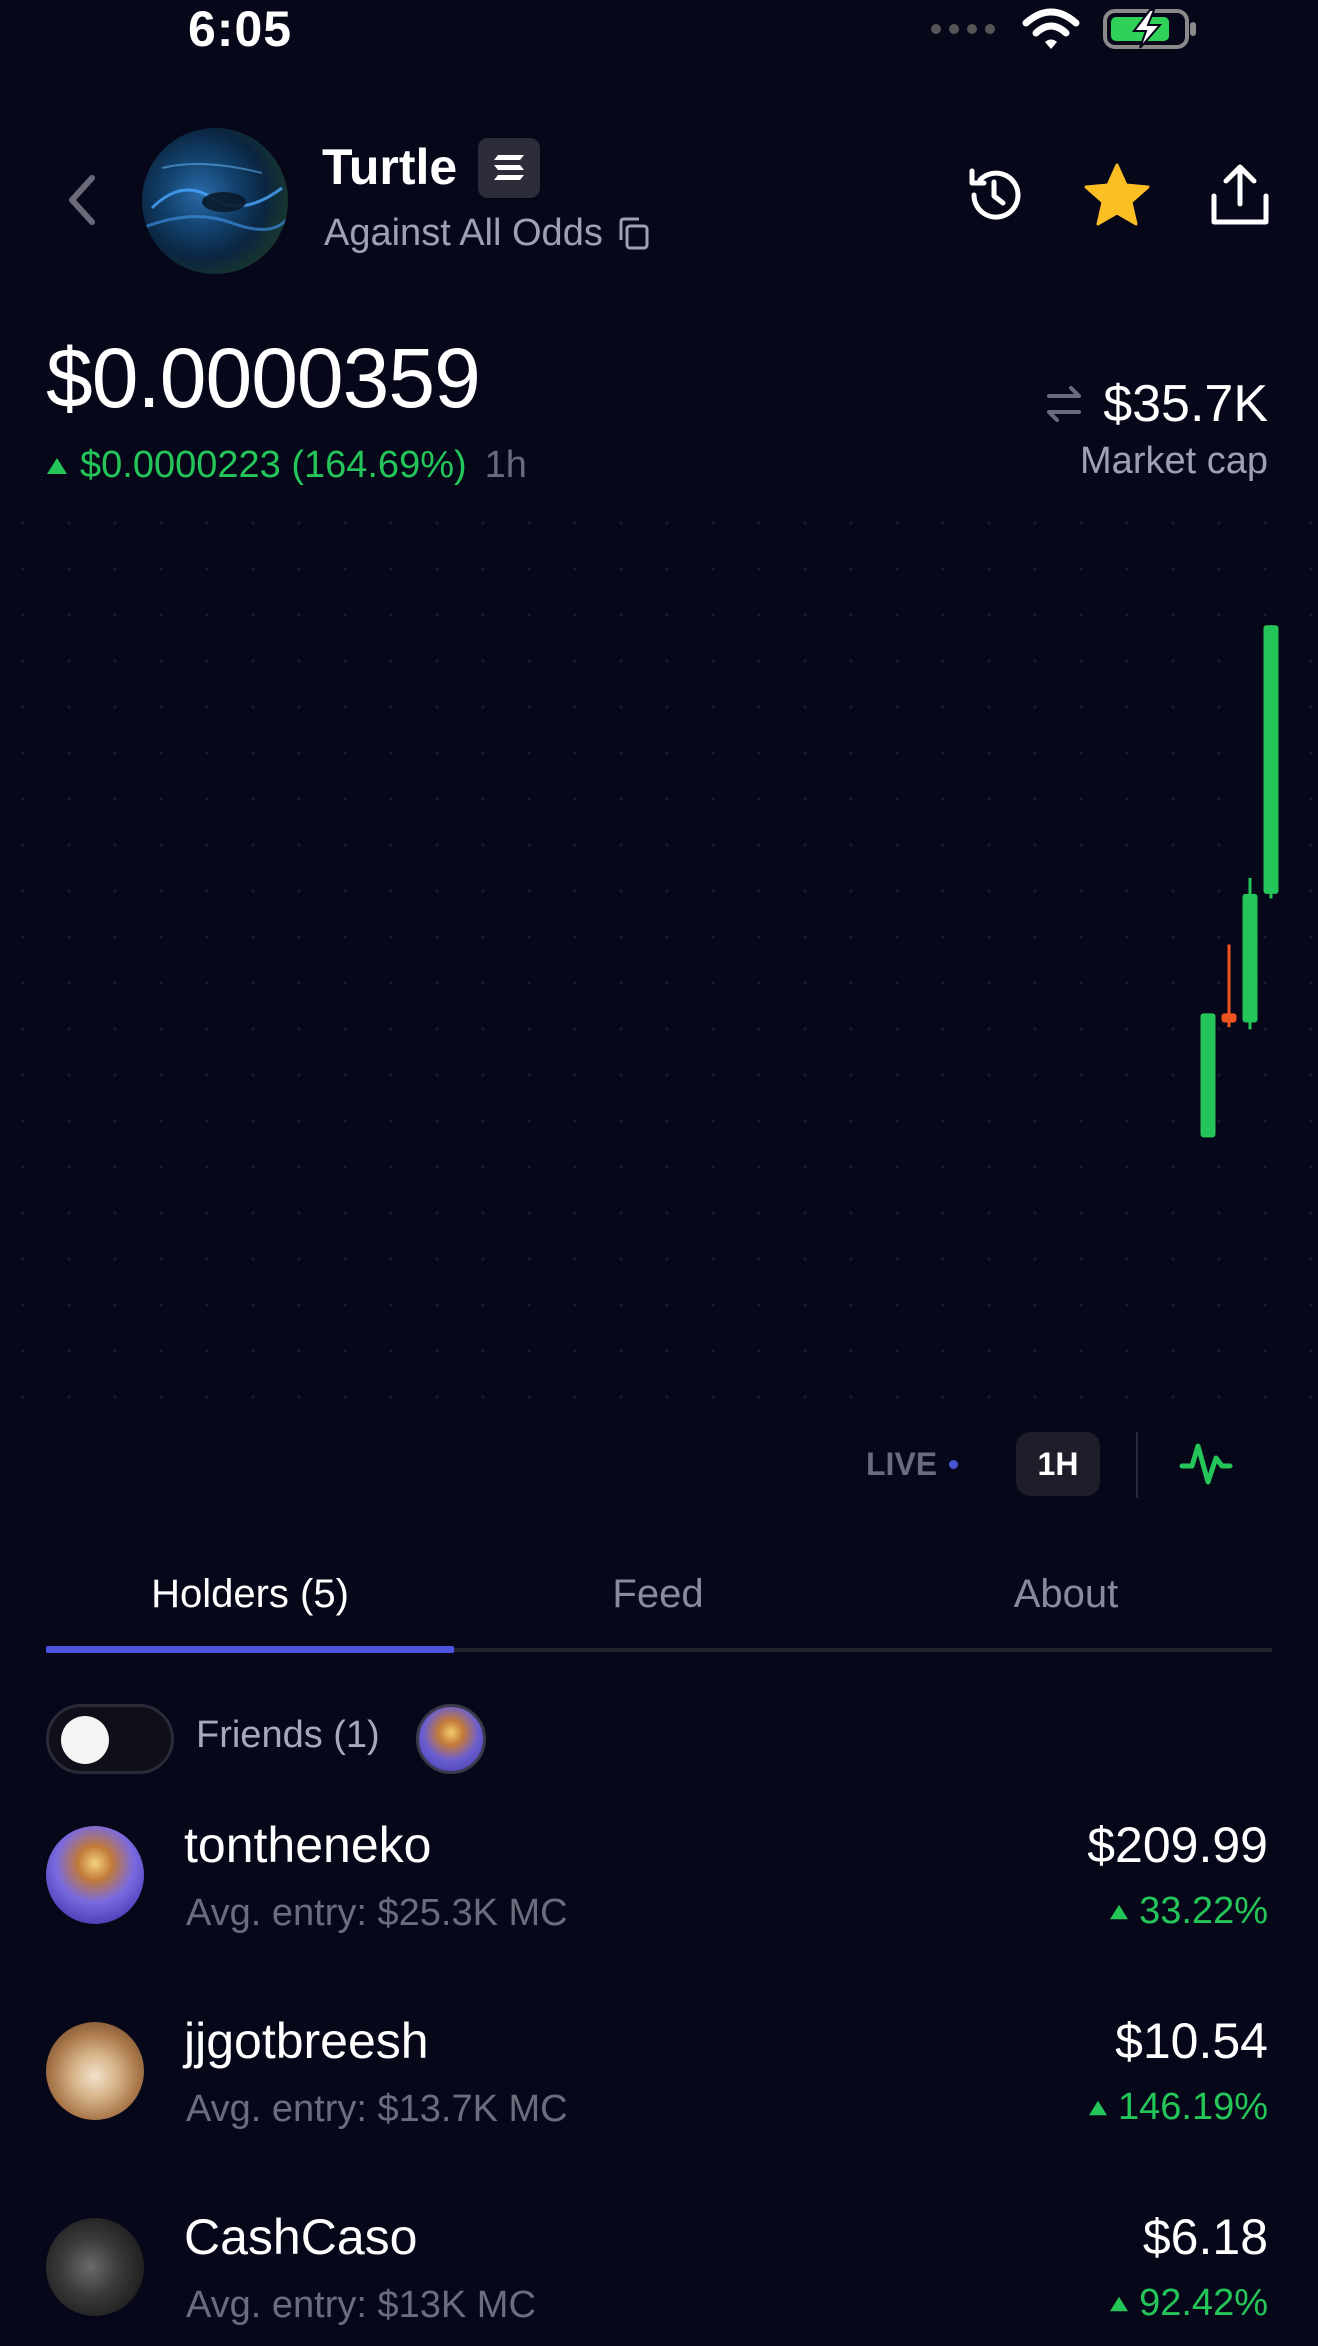 This screenshot has width=1318, height=2346. I want to click on holder-entry: Avg. entry: $13K MC, so click(361, 2305).